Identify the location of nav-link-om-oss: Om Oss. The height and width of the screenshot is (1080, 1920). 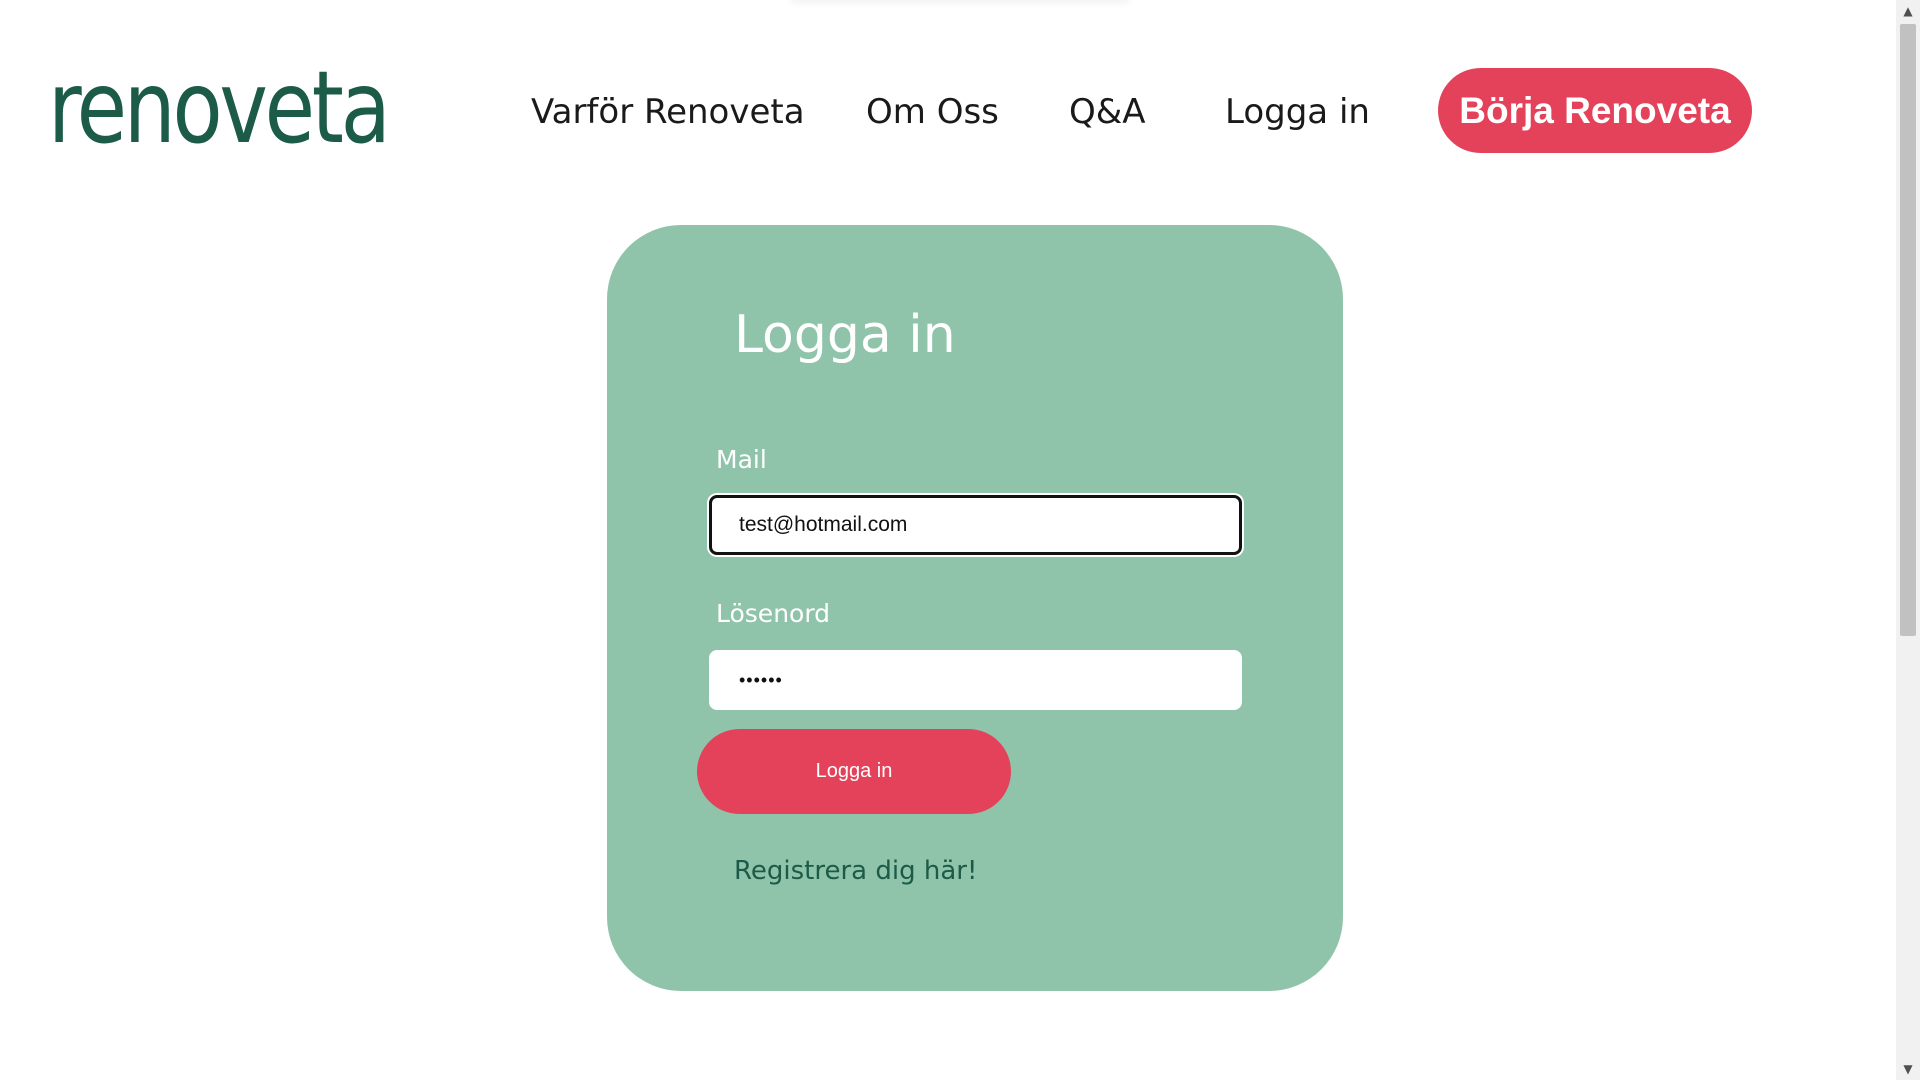
(932, 112).